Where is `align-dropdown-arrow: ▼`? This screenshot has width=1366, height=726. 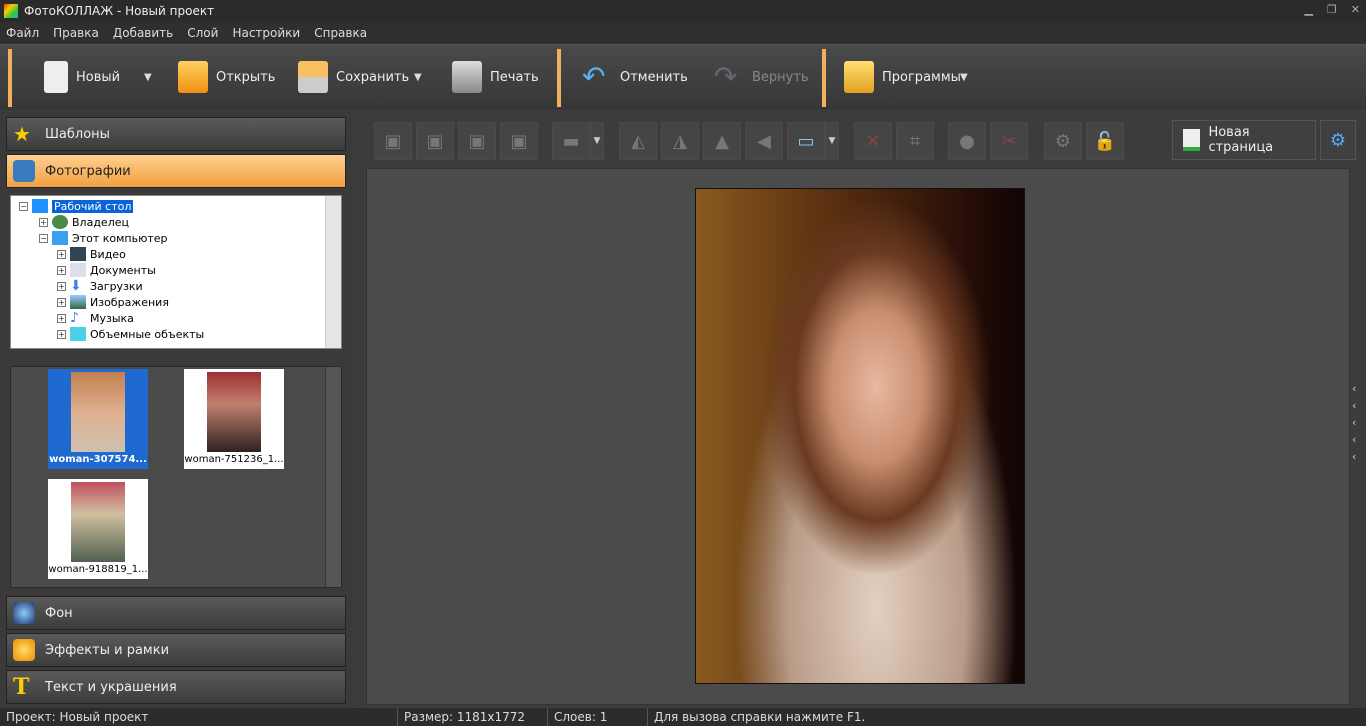
align-dropdown-arrow: ▼ is located at coordinates (597, 141).